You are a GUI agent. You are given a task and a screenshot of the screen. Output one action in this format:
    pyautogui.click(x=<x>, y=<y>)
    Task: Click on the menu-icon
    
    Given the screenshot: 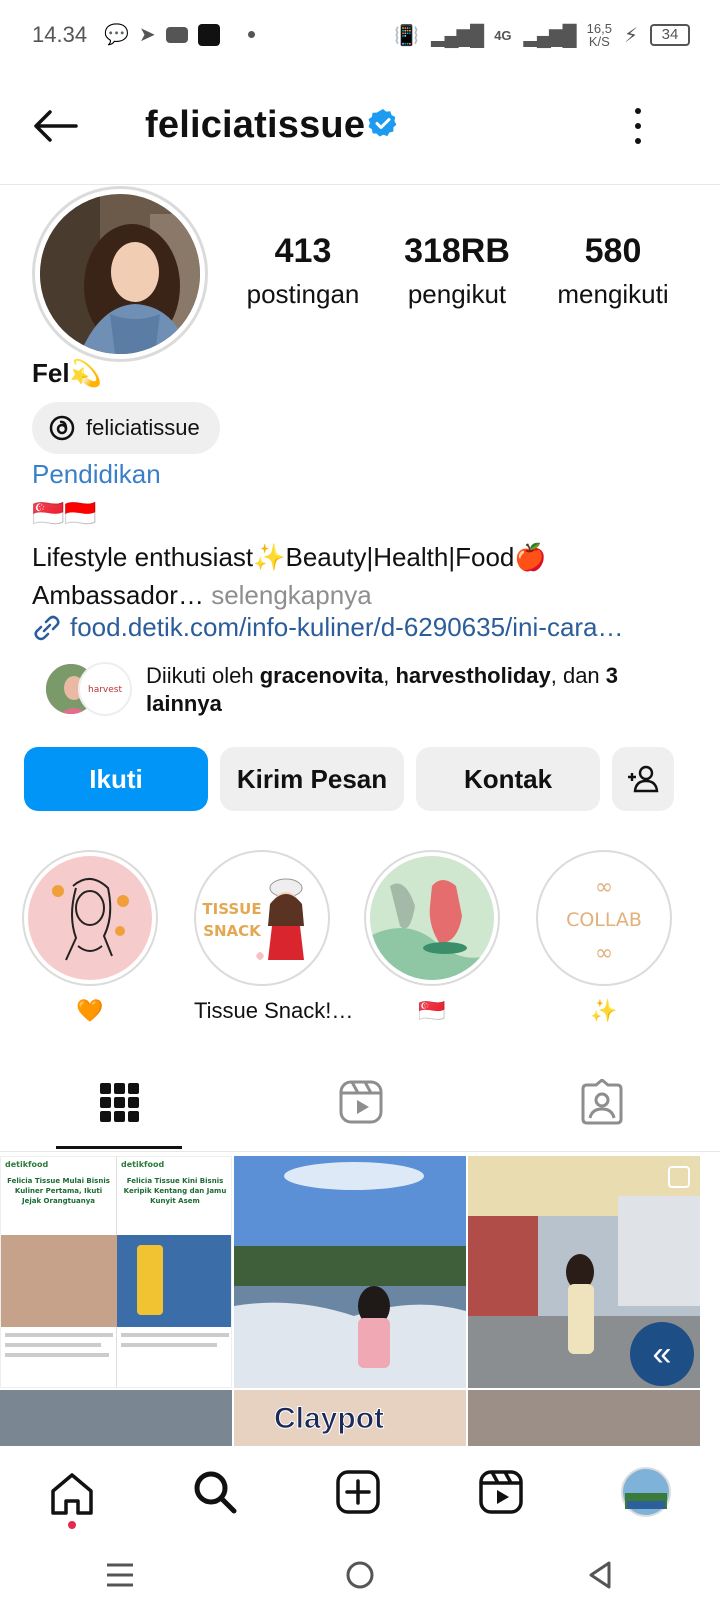 What is the action you would take?
    pyautogui.click(x=120, y=1574)
    